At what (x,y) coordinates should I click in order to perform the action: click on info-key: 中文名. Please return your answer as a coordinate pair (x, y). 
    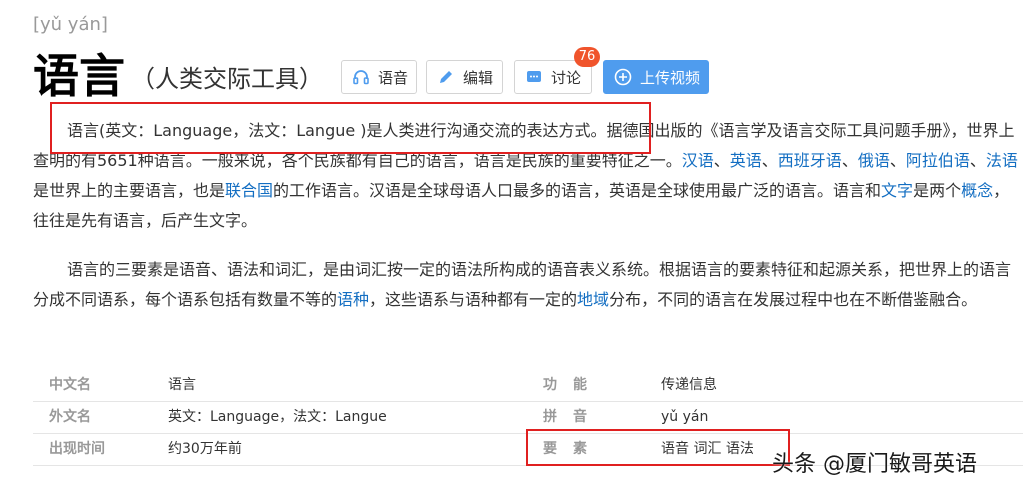
    Looking at the image, I should click on (70, 385).